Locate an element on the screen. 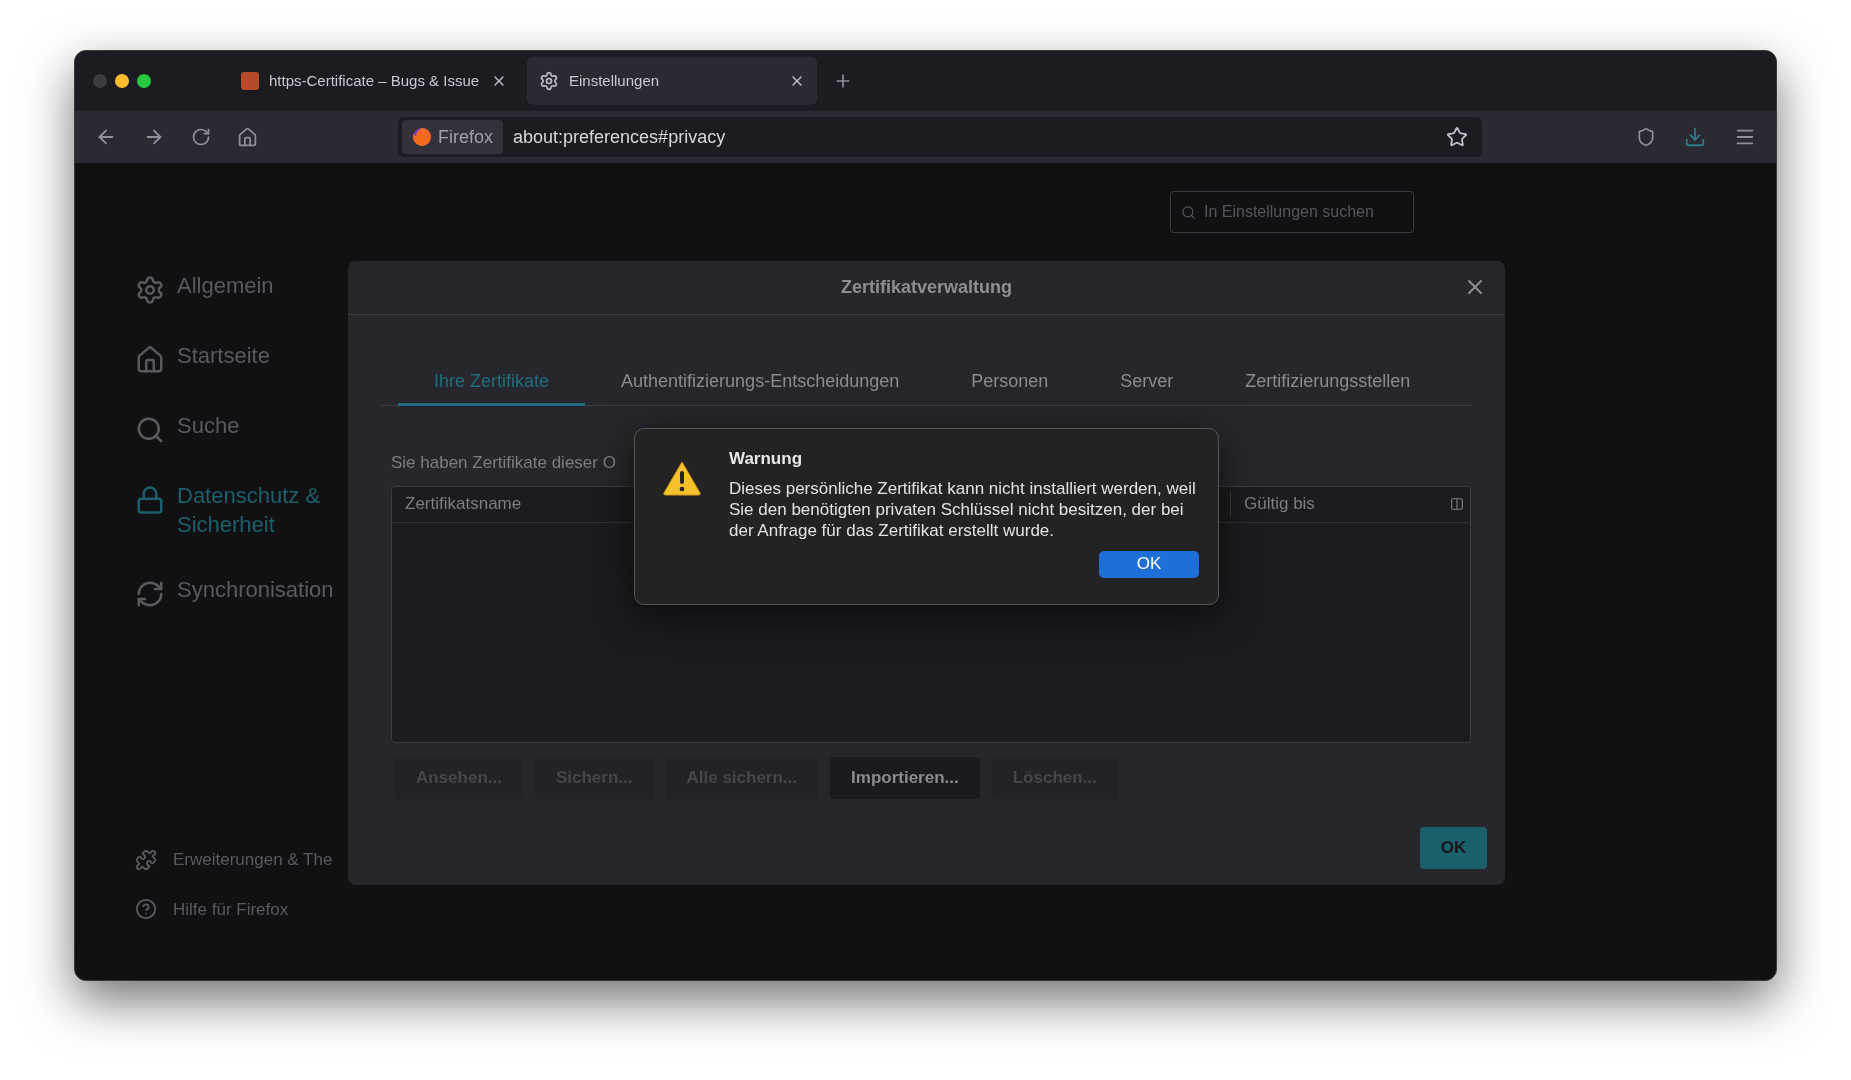 Image resolution: width=1851 pixels, height=1080 pixels. help-icon is located at coordinates (146, 909).